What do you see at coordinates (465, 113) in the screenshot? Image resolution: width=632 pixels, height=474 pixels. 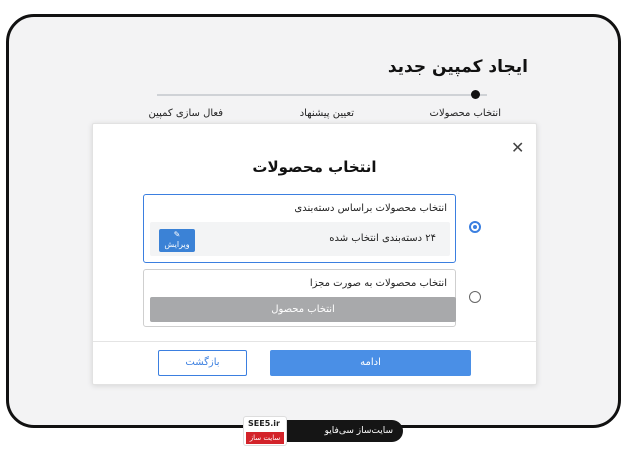 I see `step-select-products: انتخاب محصولات` at bounding box center [465, 113].